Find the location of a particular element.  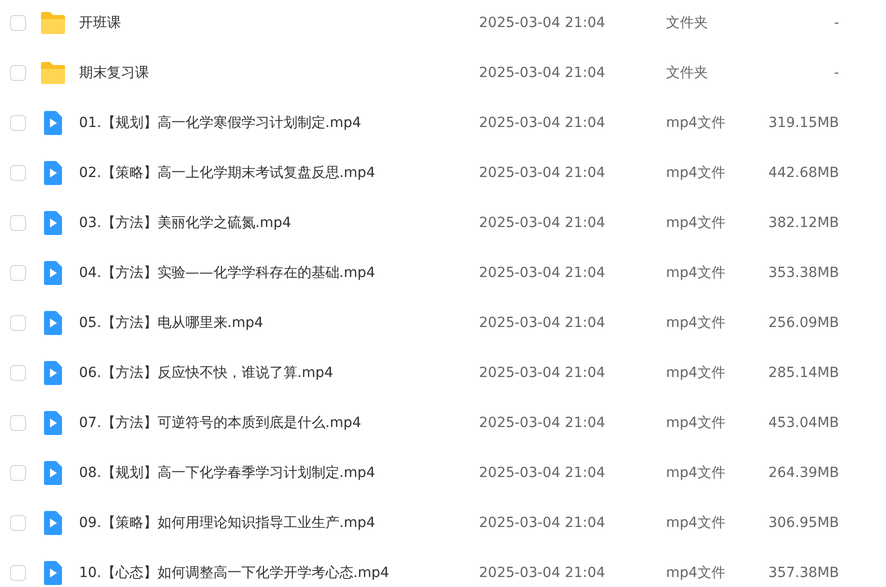

file-name: 06.【方法】反应快不快，谁说了算.mp4 is located at coordinates (279, 373).